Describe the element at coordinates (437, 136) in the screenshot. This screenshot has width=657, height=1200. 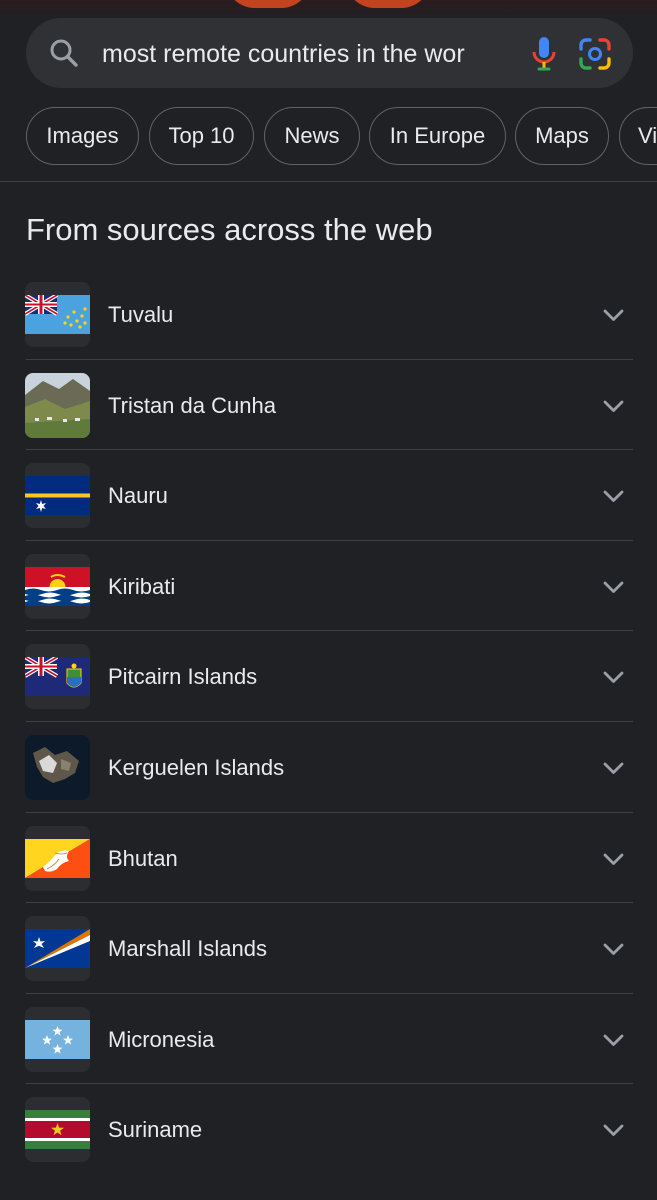
I see `chip-in-europe: In Europe` at that location.